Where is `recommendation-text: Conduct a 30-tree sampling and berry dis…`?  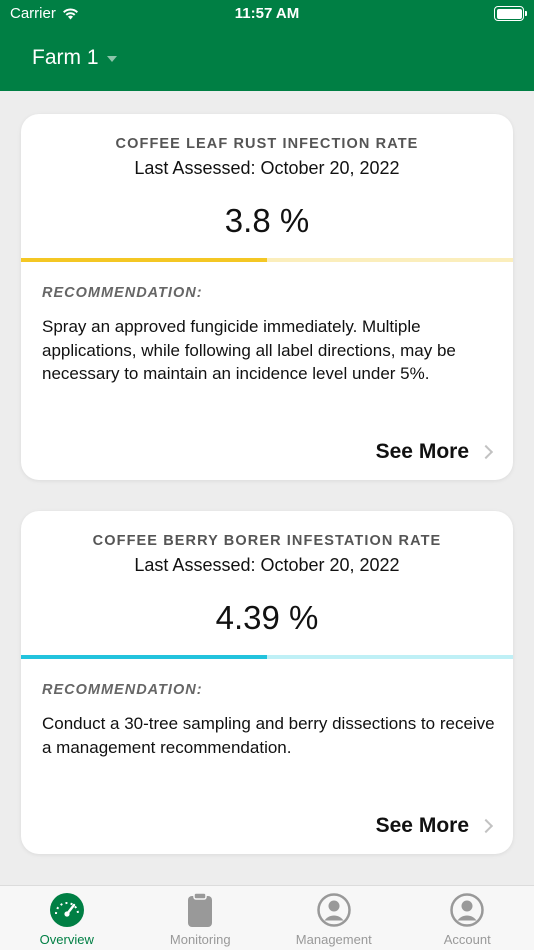
recommendation-text: Conduct a 30-tree sampling and berry dis… is located at coordinates (268, 735).